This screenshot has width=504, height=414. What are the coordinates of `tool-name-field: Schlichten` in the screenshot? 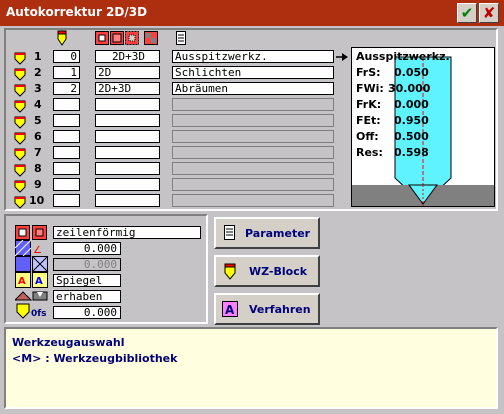 It's located at (253, 72).